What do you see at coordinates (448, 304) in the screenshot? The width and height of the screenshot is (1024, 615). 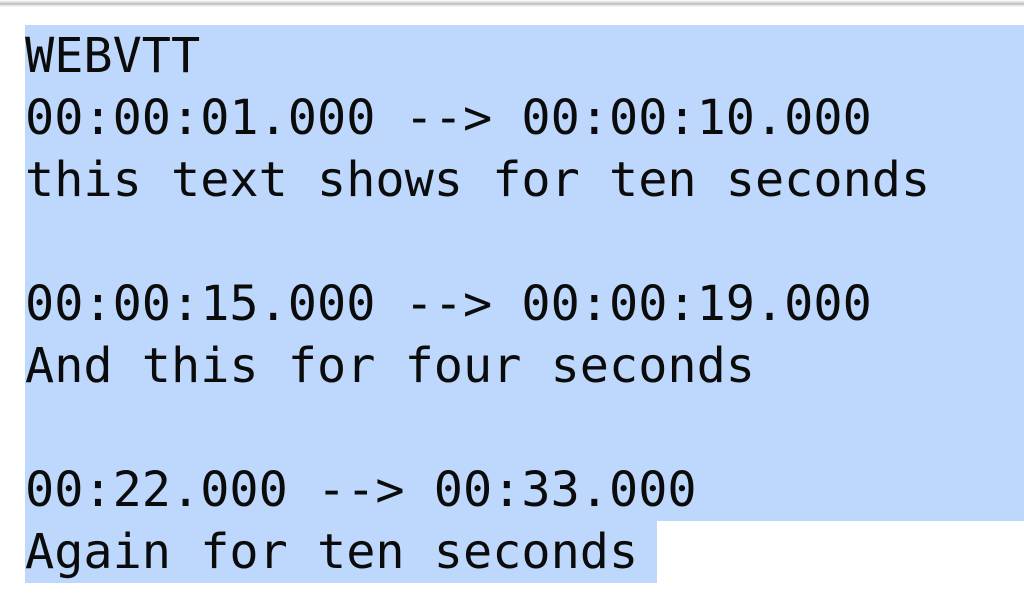 I see `document-line-text: 00:00:15.000 --> 00:00:19.000` at bounding box center [448, 304].